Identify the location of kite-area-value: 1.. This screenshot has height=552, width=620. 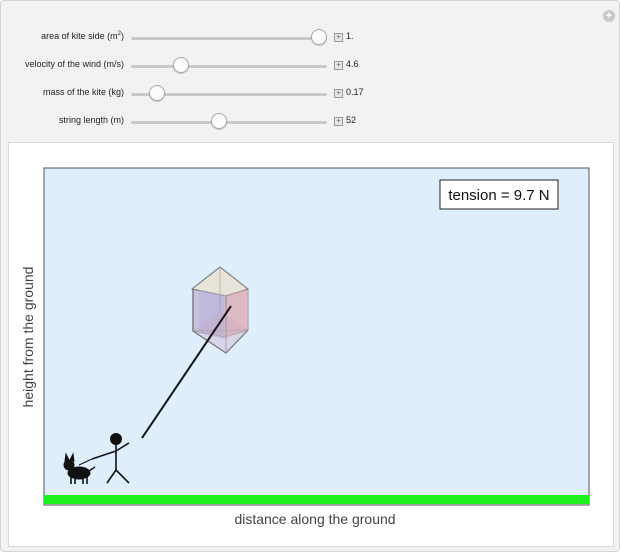
(350, 36).